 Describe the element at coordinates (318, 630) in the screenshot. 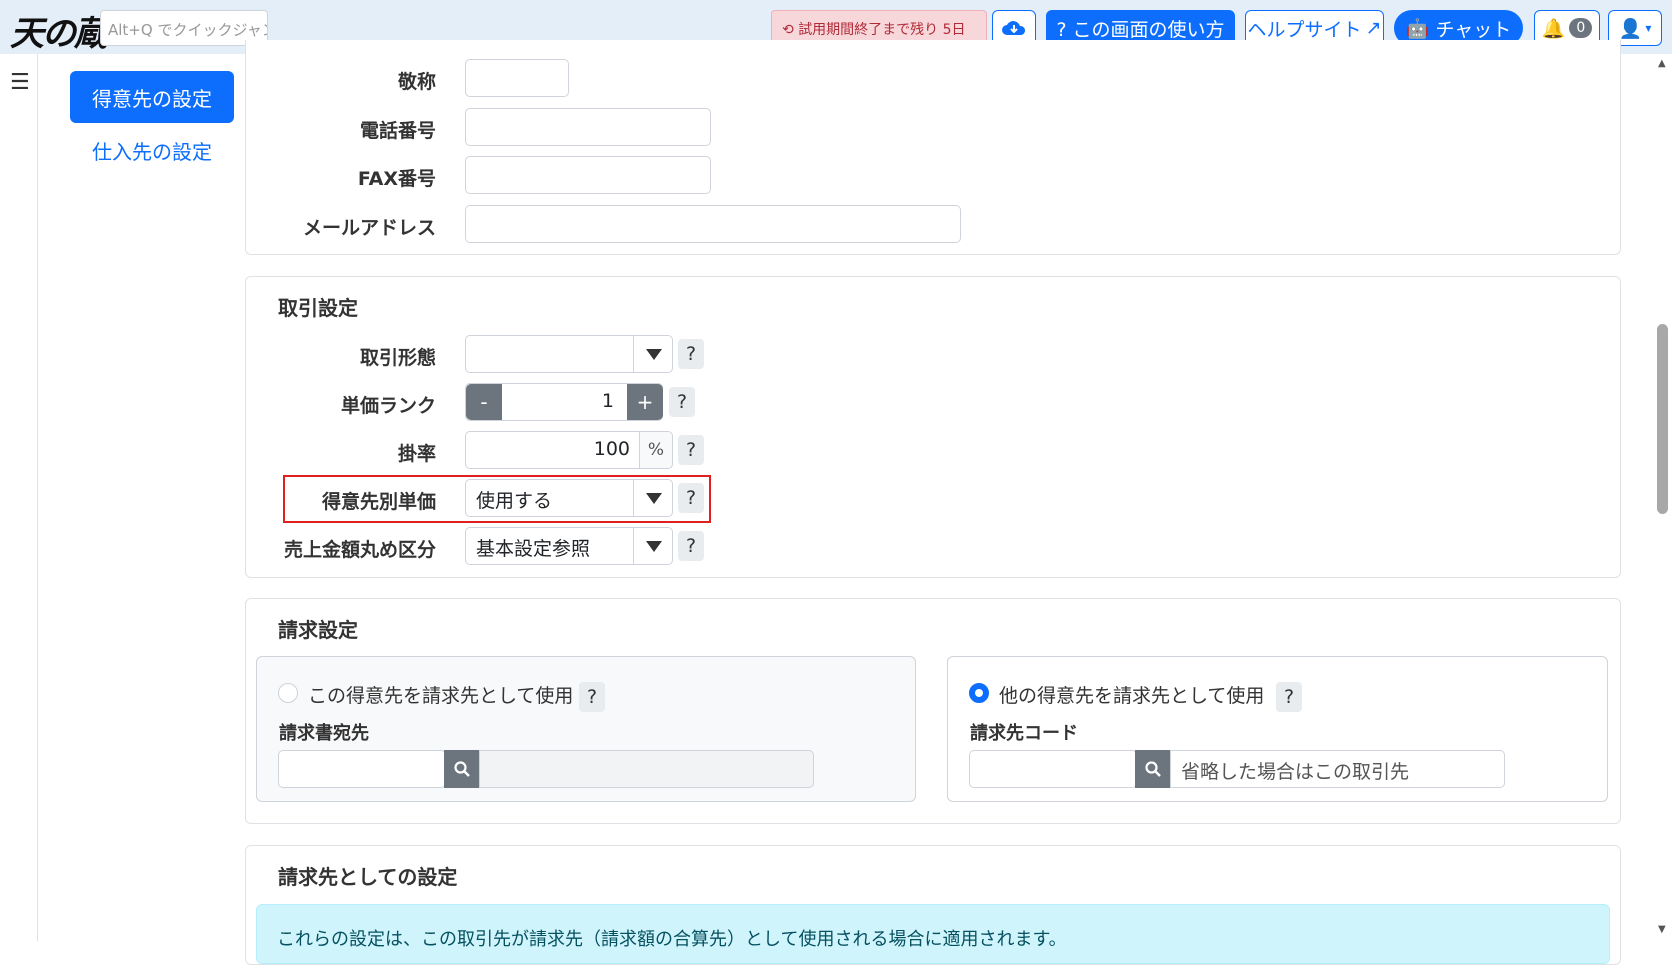

I see `billing-settings-title: 請求設定` at that location.